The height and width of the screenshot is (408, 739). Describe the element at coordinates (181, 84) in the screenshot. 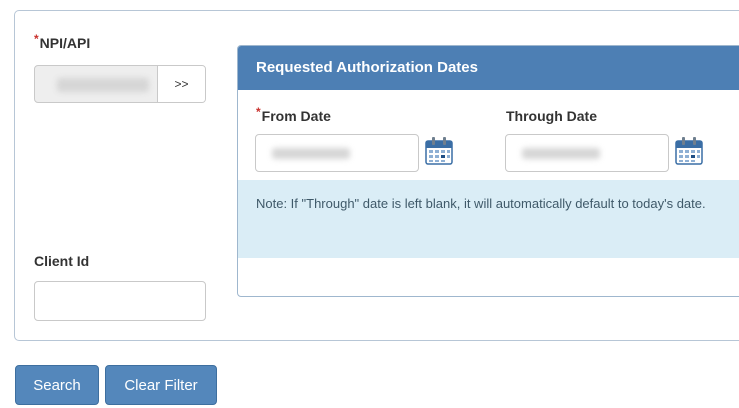

I see `npi-lookup-button: >>` at that location.